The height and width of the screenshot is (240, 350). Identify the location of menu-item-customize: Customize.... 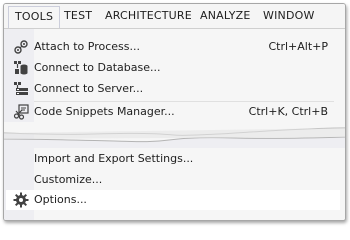
(171, 180).